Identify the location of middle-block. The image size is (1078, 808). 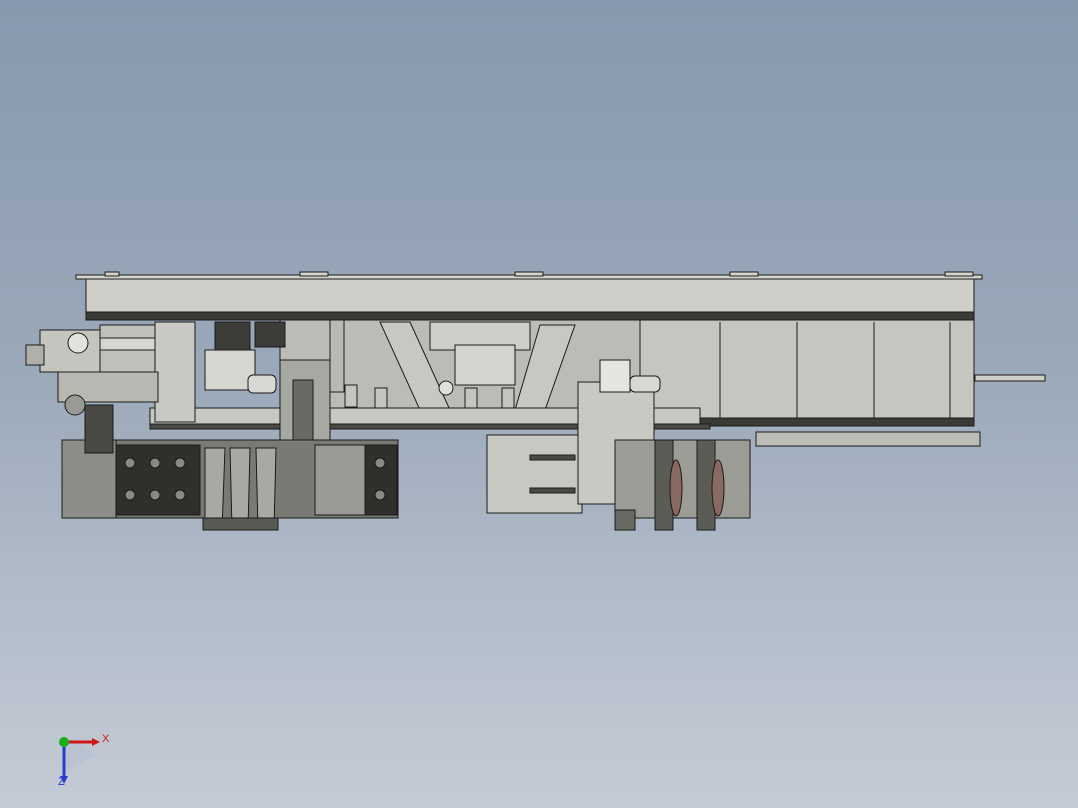
(485, 365).